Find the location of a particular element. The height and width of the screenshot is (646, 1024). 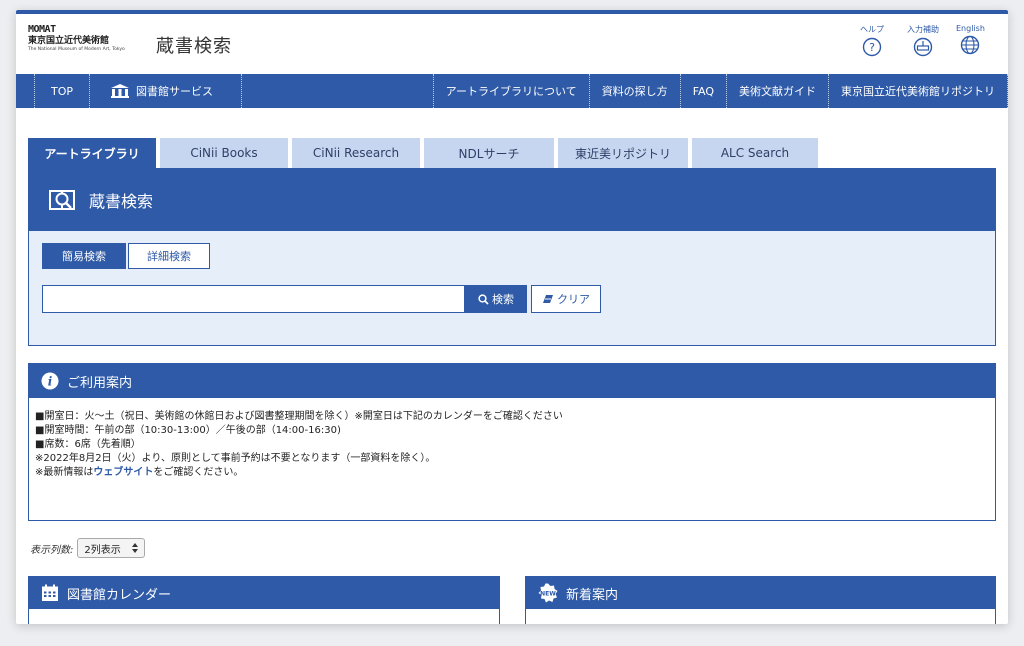

library-building-icon is located at coordinates (120, 91).